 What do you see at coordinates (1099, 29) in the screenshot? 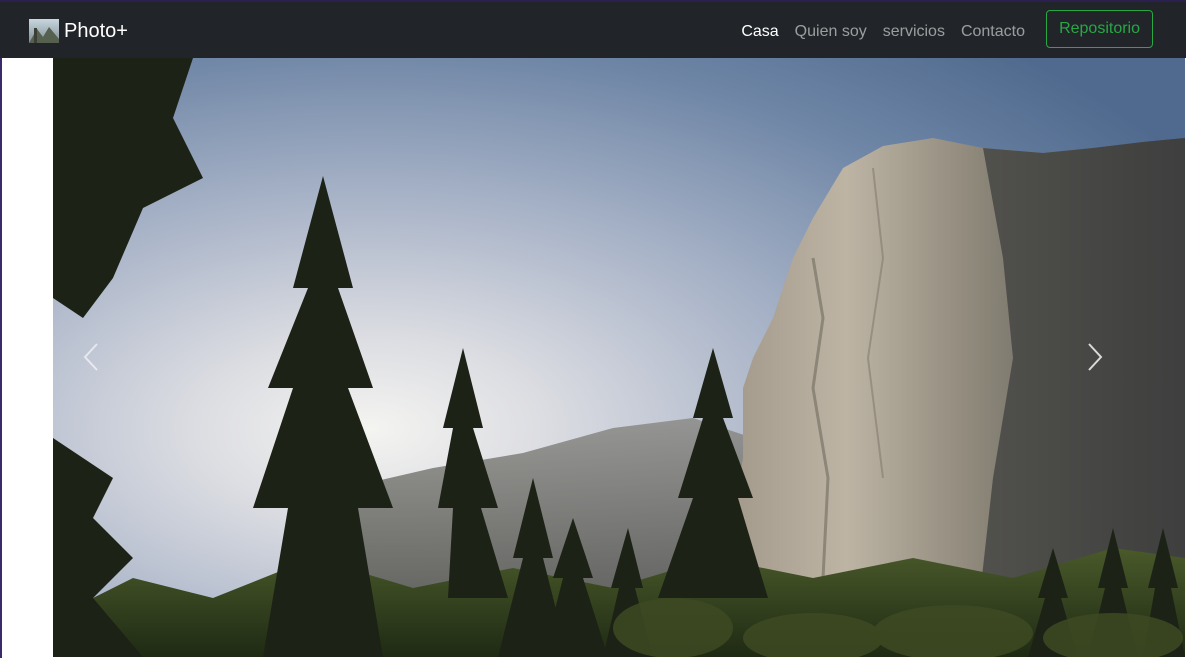
I see `repositorio-button: Repositorio` at bounding box center [1099, 29].